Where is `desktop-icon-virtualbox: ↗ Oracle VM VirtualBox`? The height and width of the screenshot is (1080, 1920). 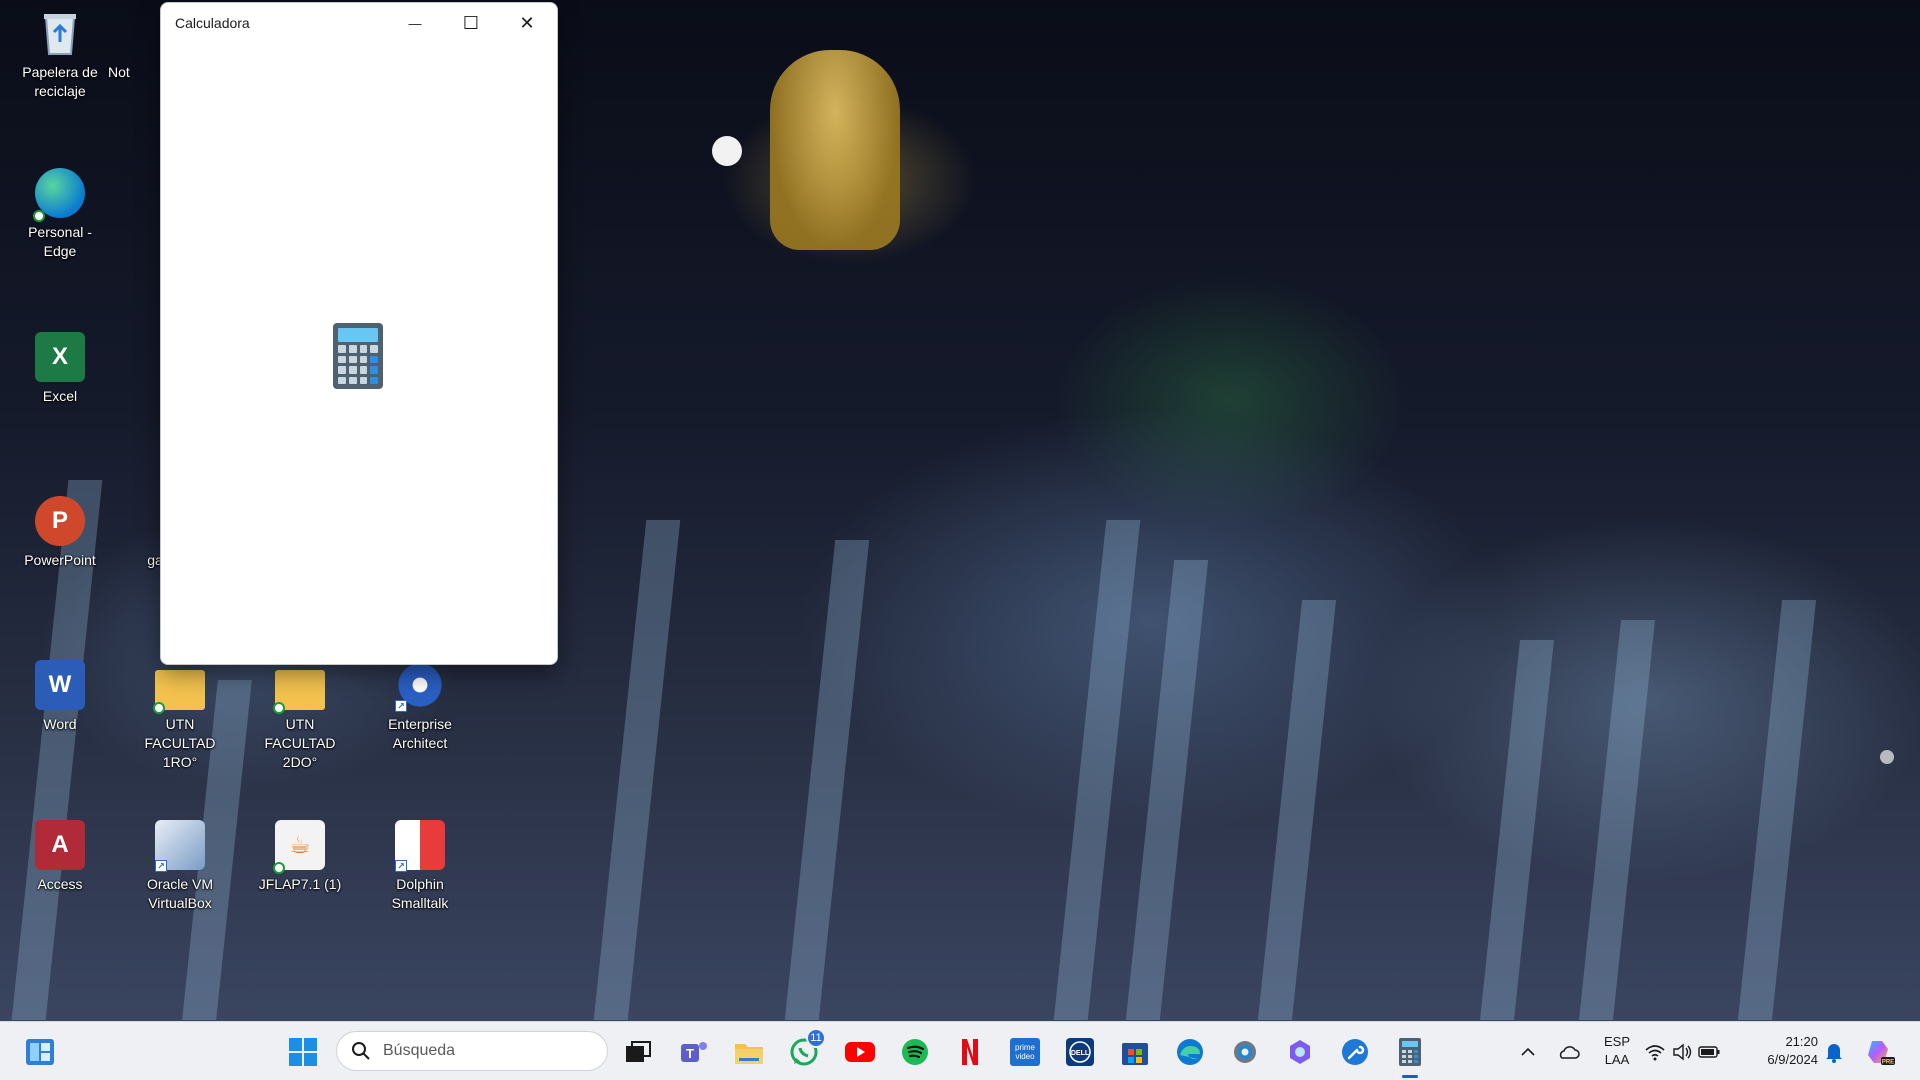 desktop-icon-virtualbox: ↗ Oracle VM VirtualBox is located at coordinates (180, 866).